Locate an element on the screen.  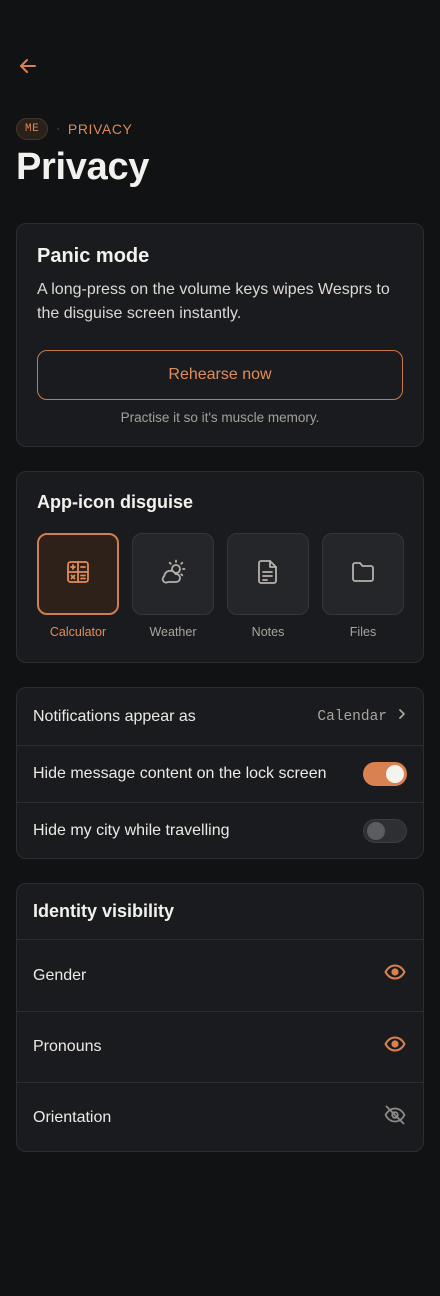
hide-city-row: Hide my city while travelling is located at coordinates (220, 830).